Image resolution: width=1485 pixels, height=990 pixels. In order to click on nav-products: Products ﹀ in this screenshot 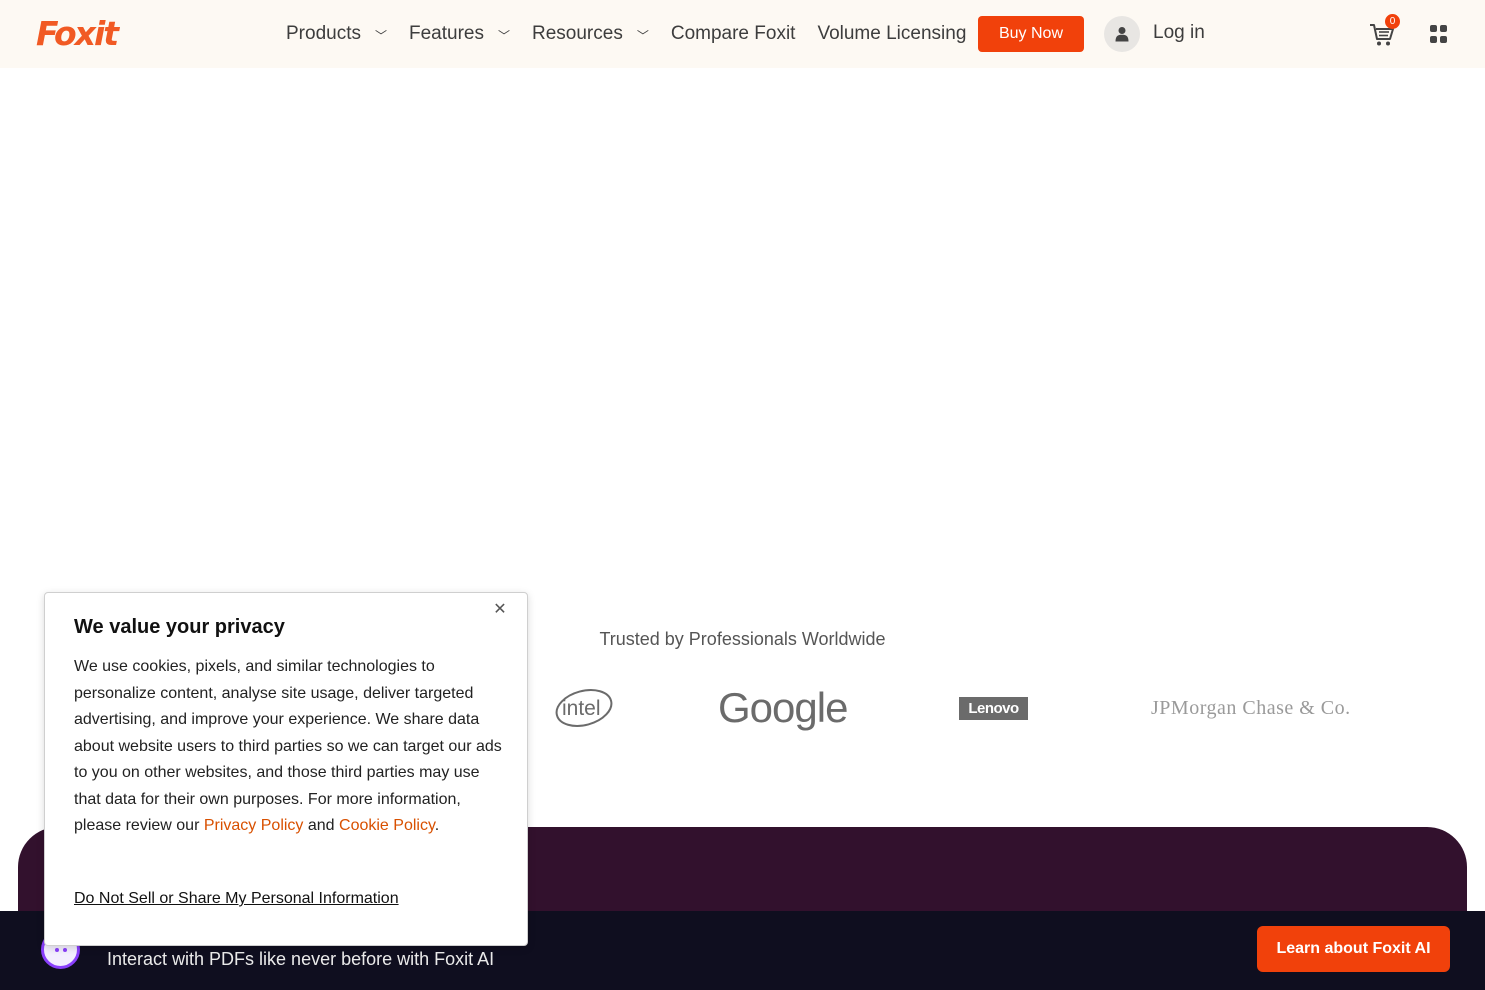, I will do `click(336, 34)`.